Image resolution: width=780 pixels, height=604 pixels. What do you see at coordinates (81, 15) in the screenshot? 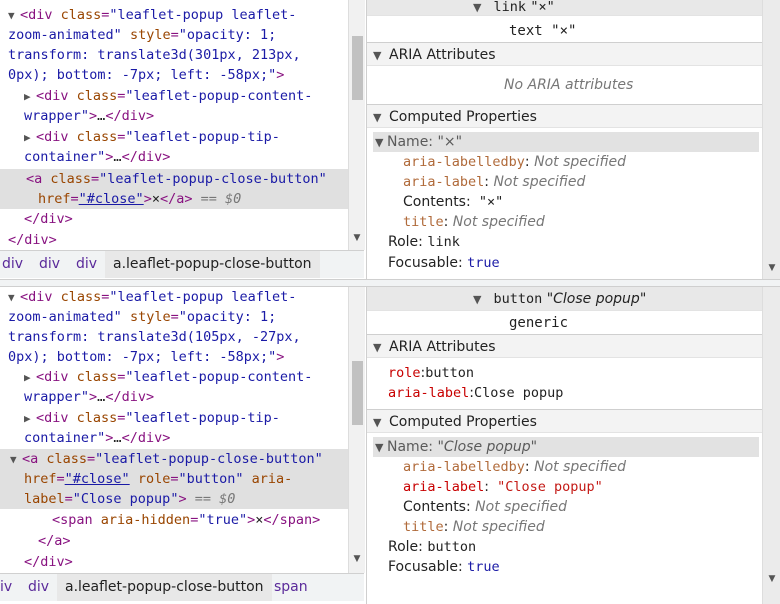
I see `dom-token: class` at bounding box center [81, 15].